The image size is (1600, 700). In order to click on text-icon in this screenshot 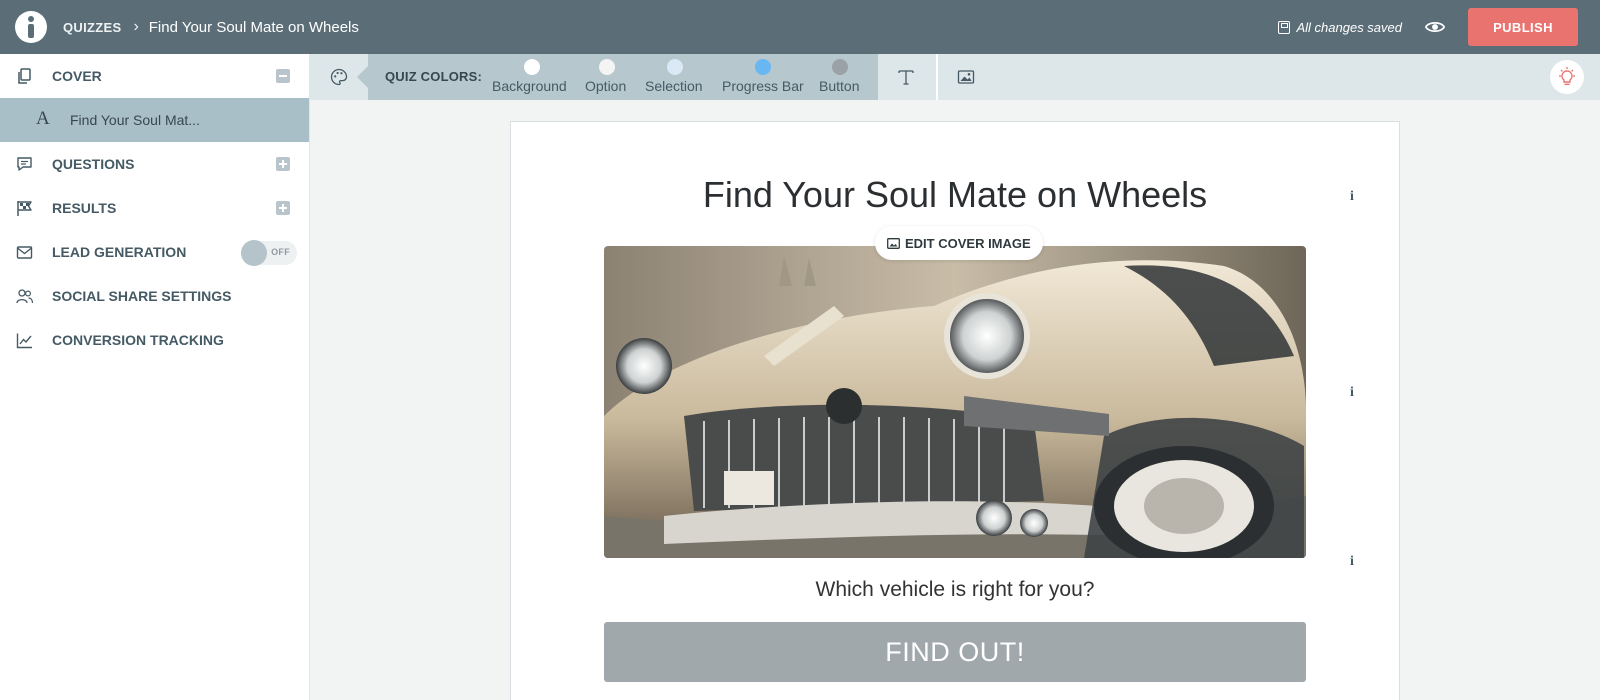, I will do `click(906, 77)`.